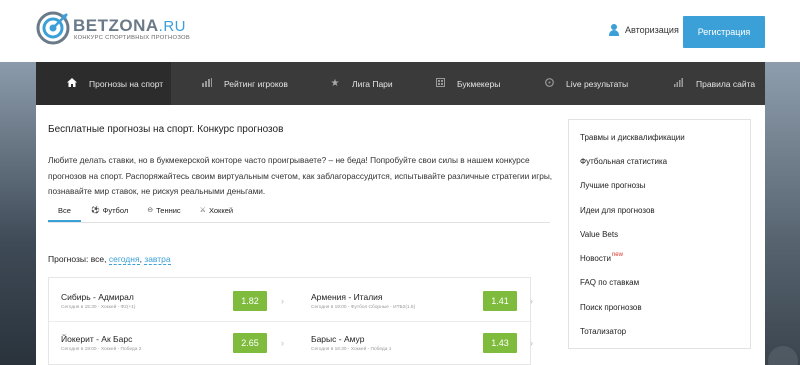  What do you see at coordinates (614, 30) in the screenshot?
I see `user-icon` at bounding box center [614, 30].